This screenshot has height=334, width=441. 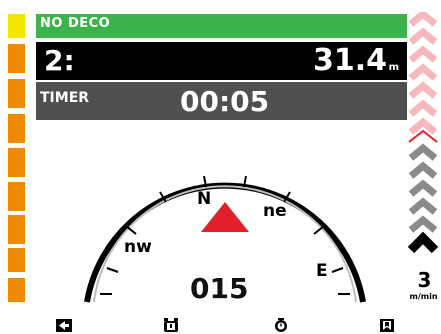 I want to click on ascent-rate-unit: m/min, so click(x=423, y=296).